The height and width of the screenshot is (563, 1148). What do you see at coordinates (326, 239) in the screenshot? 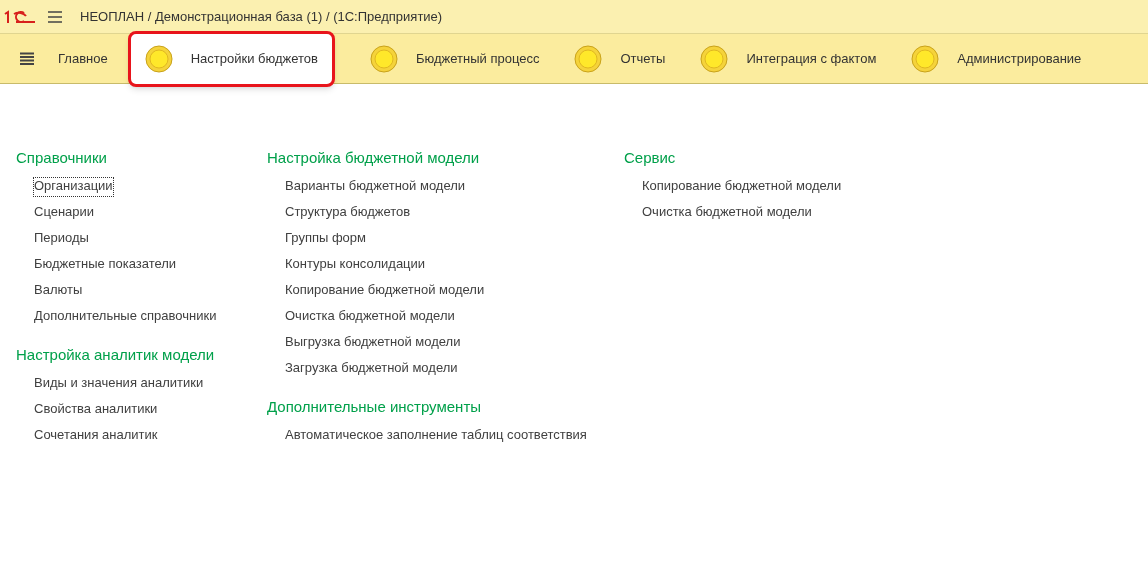
I see `command-link: Группы форм` at bounding box center [326, 239].